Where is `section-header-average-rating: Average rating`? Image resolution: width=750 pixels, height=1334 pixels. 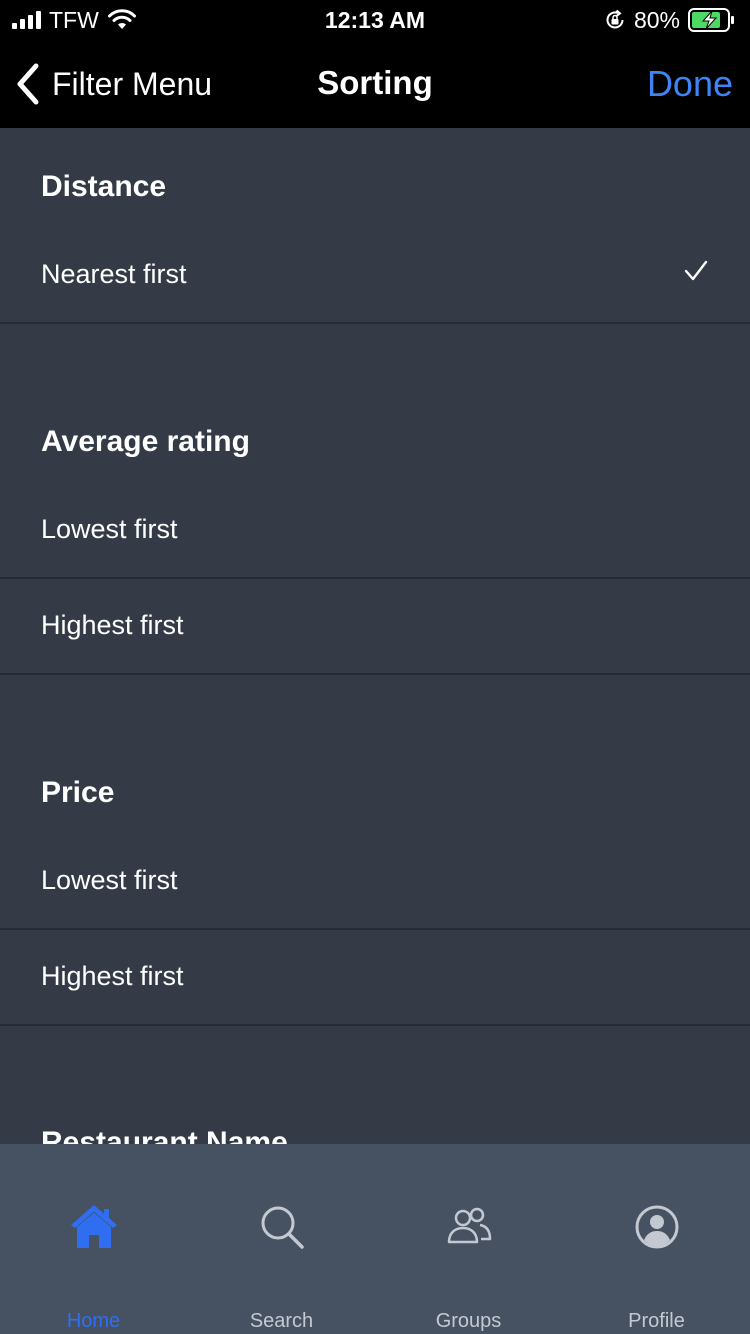
section-header-average-rating: Average rating is located at coordinates (145, 441).